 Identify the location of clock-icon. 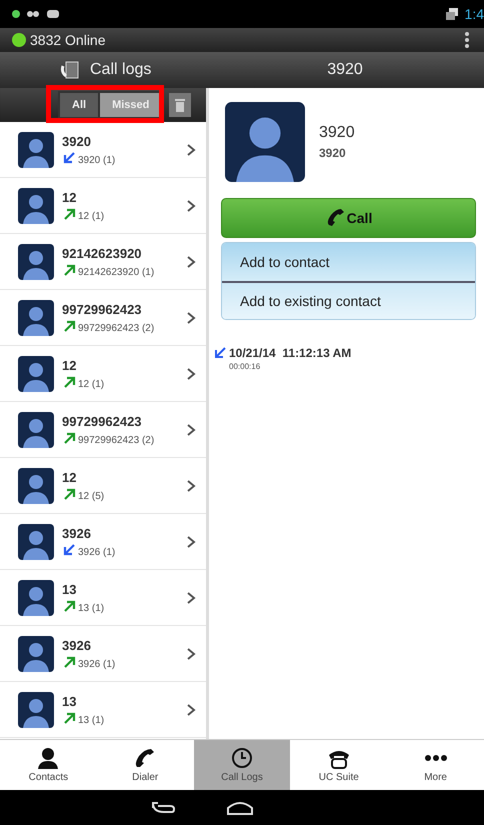
(242, 758).